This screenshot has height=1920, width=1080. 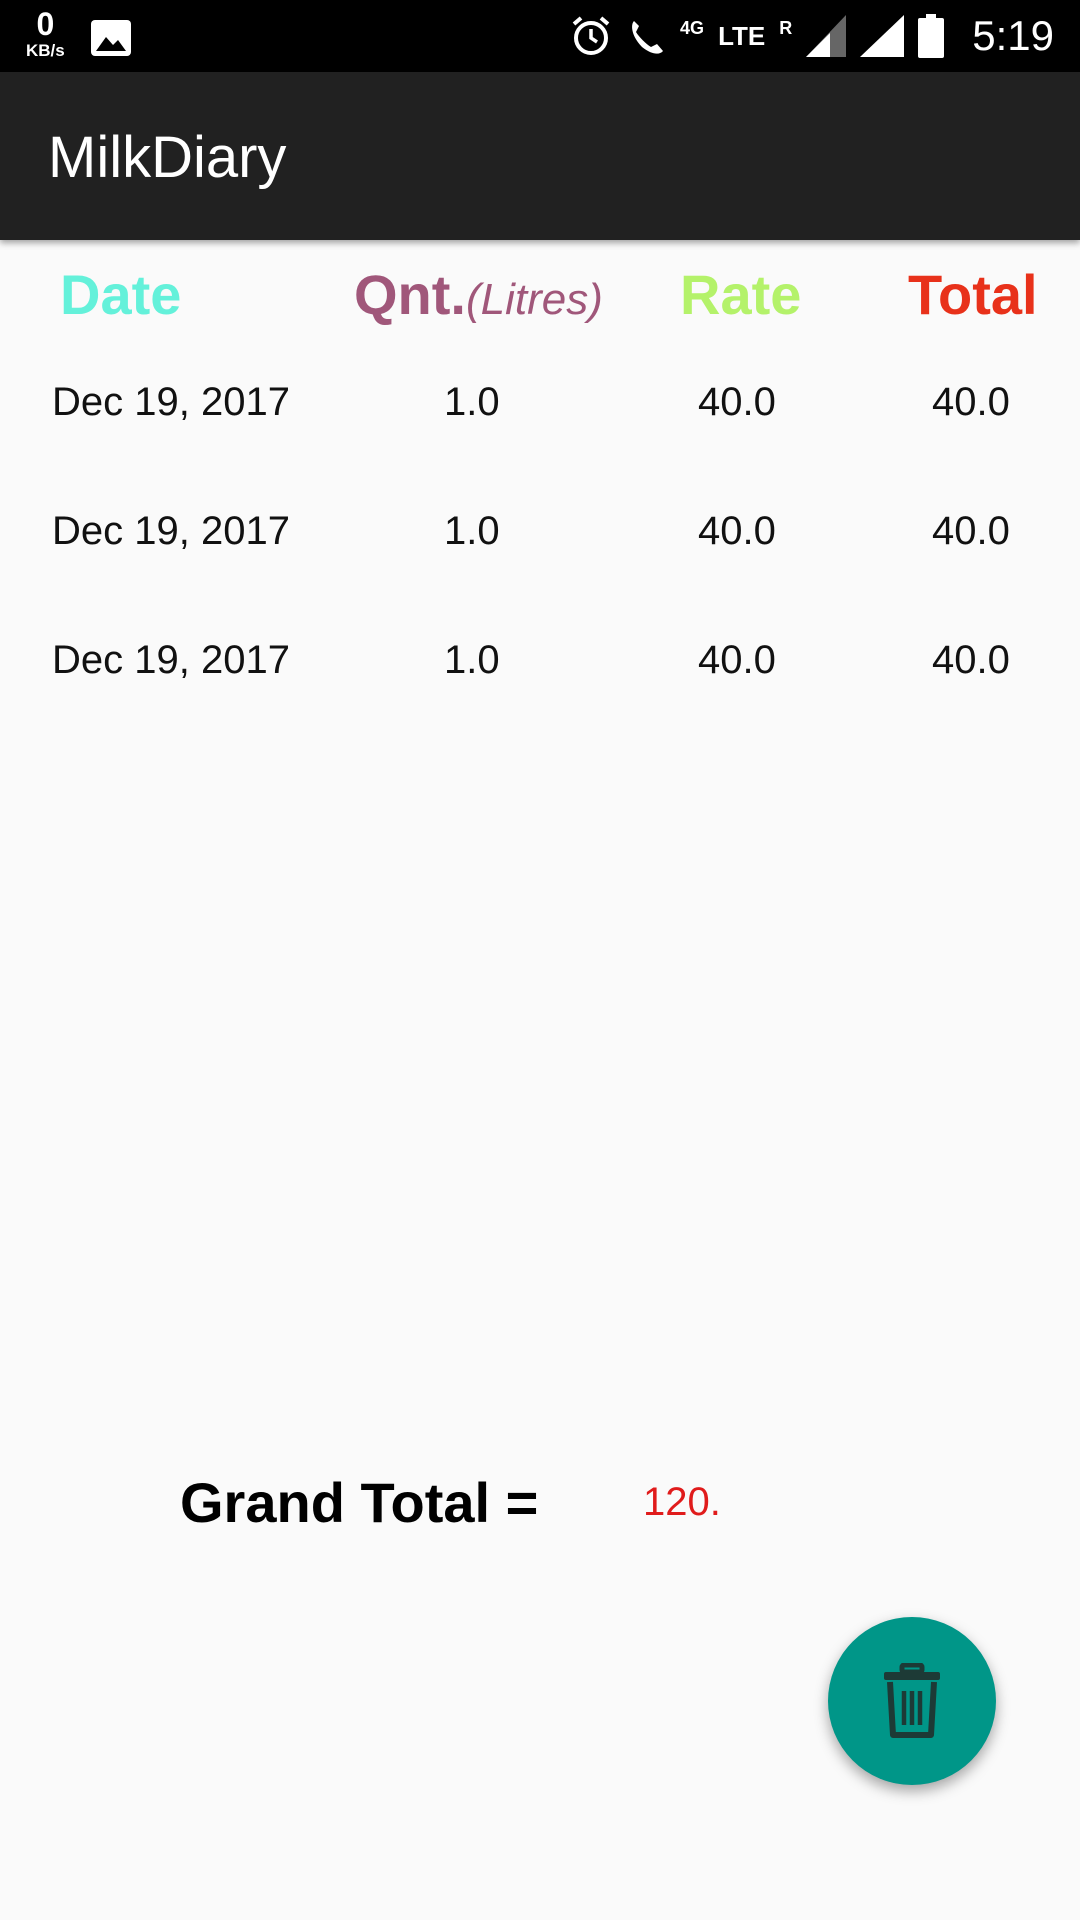 I want to click on header-total: Total, so click(x=973, y=294).